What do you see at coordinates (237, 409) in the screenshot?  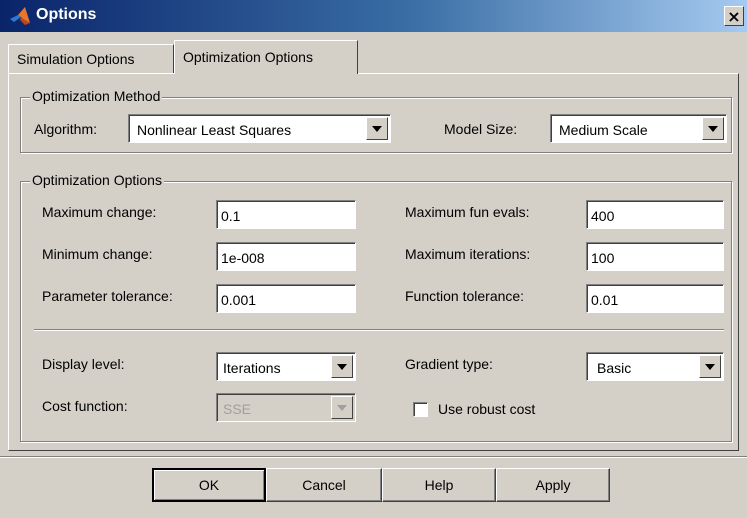 I see `cost-function-value: SSE` at bounding box center [237, 409].